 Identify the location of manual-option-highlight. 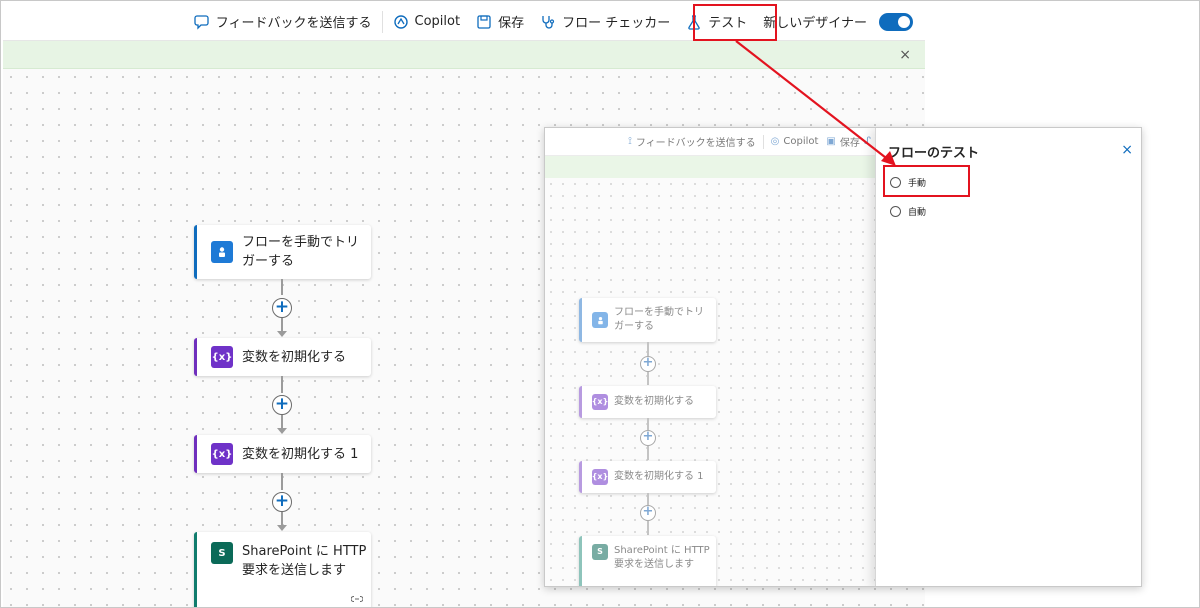
(926, 181).